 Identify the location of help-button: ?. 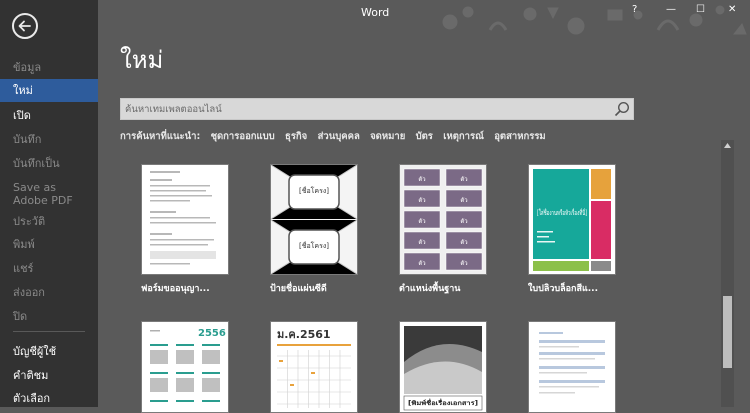
(634, 10).